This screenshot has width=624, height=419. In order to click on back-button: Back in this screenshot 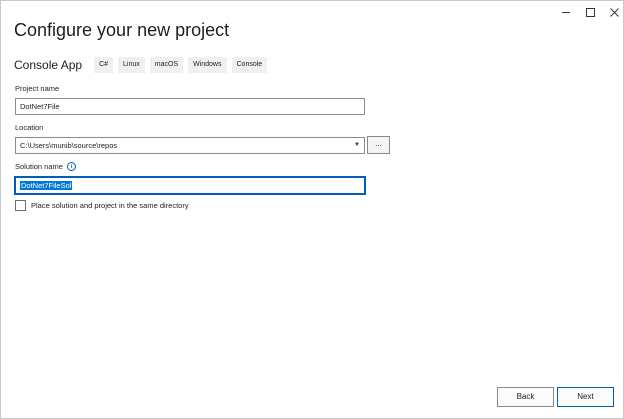, I will do `click(525, 397)`.